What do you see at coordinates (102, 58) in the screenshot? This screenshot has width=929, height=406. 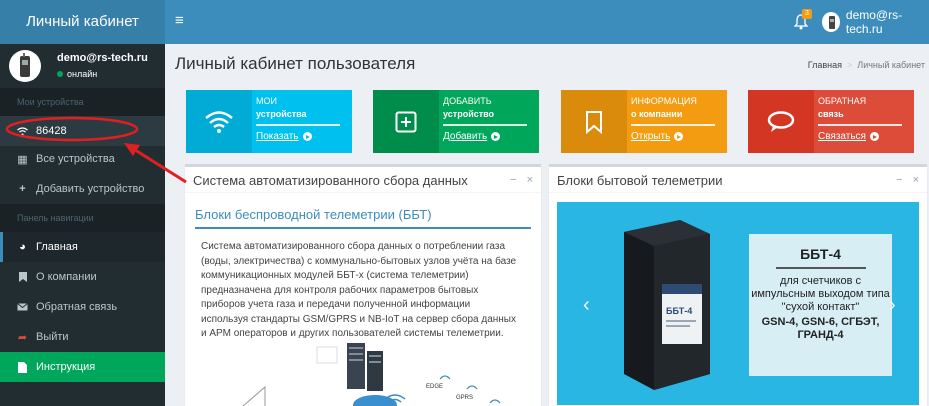 I see `user-panel-email: demo@rs-tech.ru` at bounding box center [102, 58].